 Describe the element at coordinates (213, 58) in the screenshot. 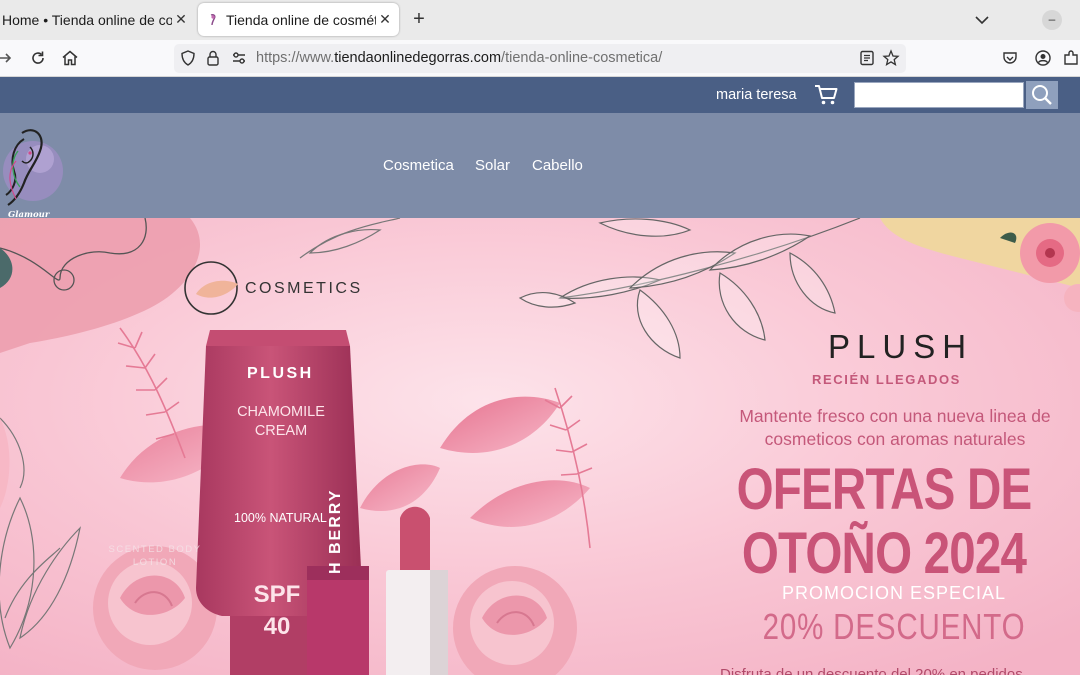

I see `lock-icon` at that location.